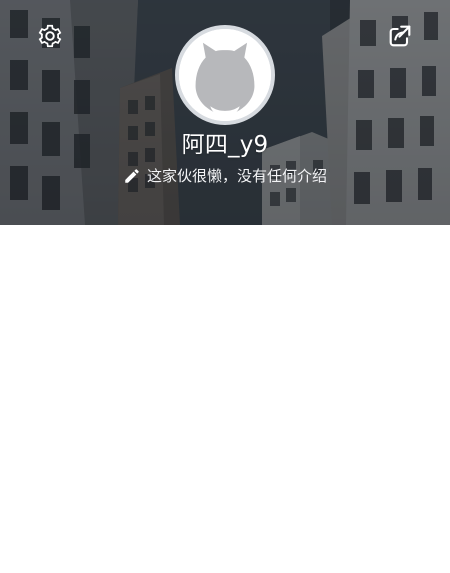 Image resolution: width=450 pixels, height=573 pixels. I want to click on username: 阿四_y9, so click(225, 145).